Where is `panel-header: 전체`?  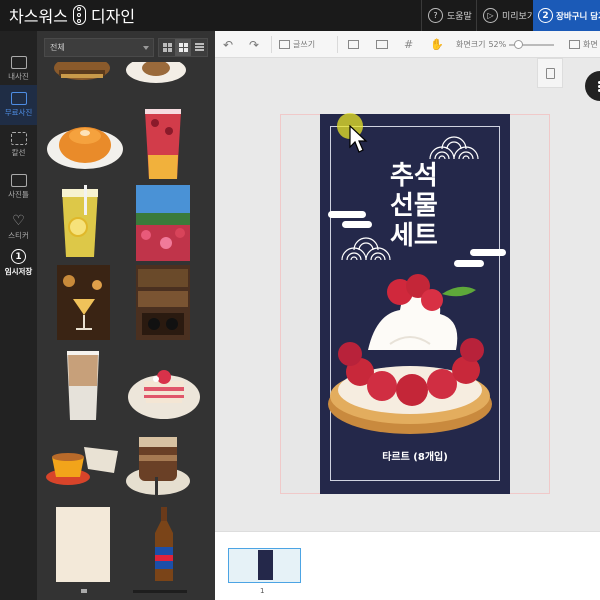
panel-header: 전체 is located at coordinates (126, 46).